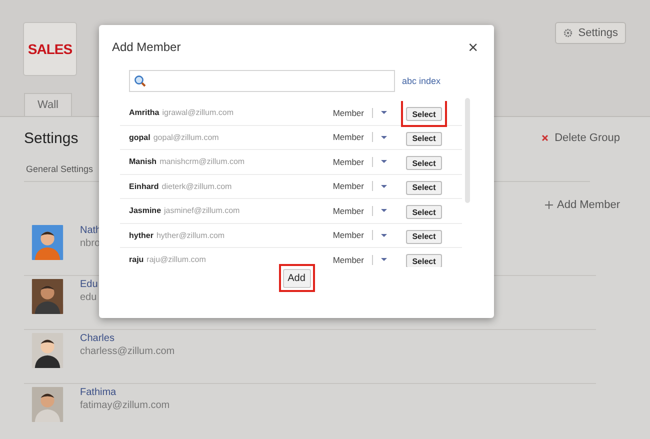 The width and height of the screenshot is (650, 439). Describe the element at coordinates (60, 169) in the screenshot. I see `general-settings-tab: General Settings` at that location.